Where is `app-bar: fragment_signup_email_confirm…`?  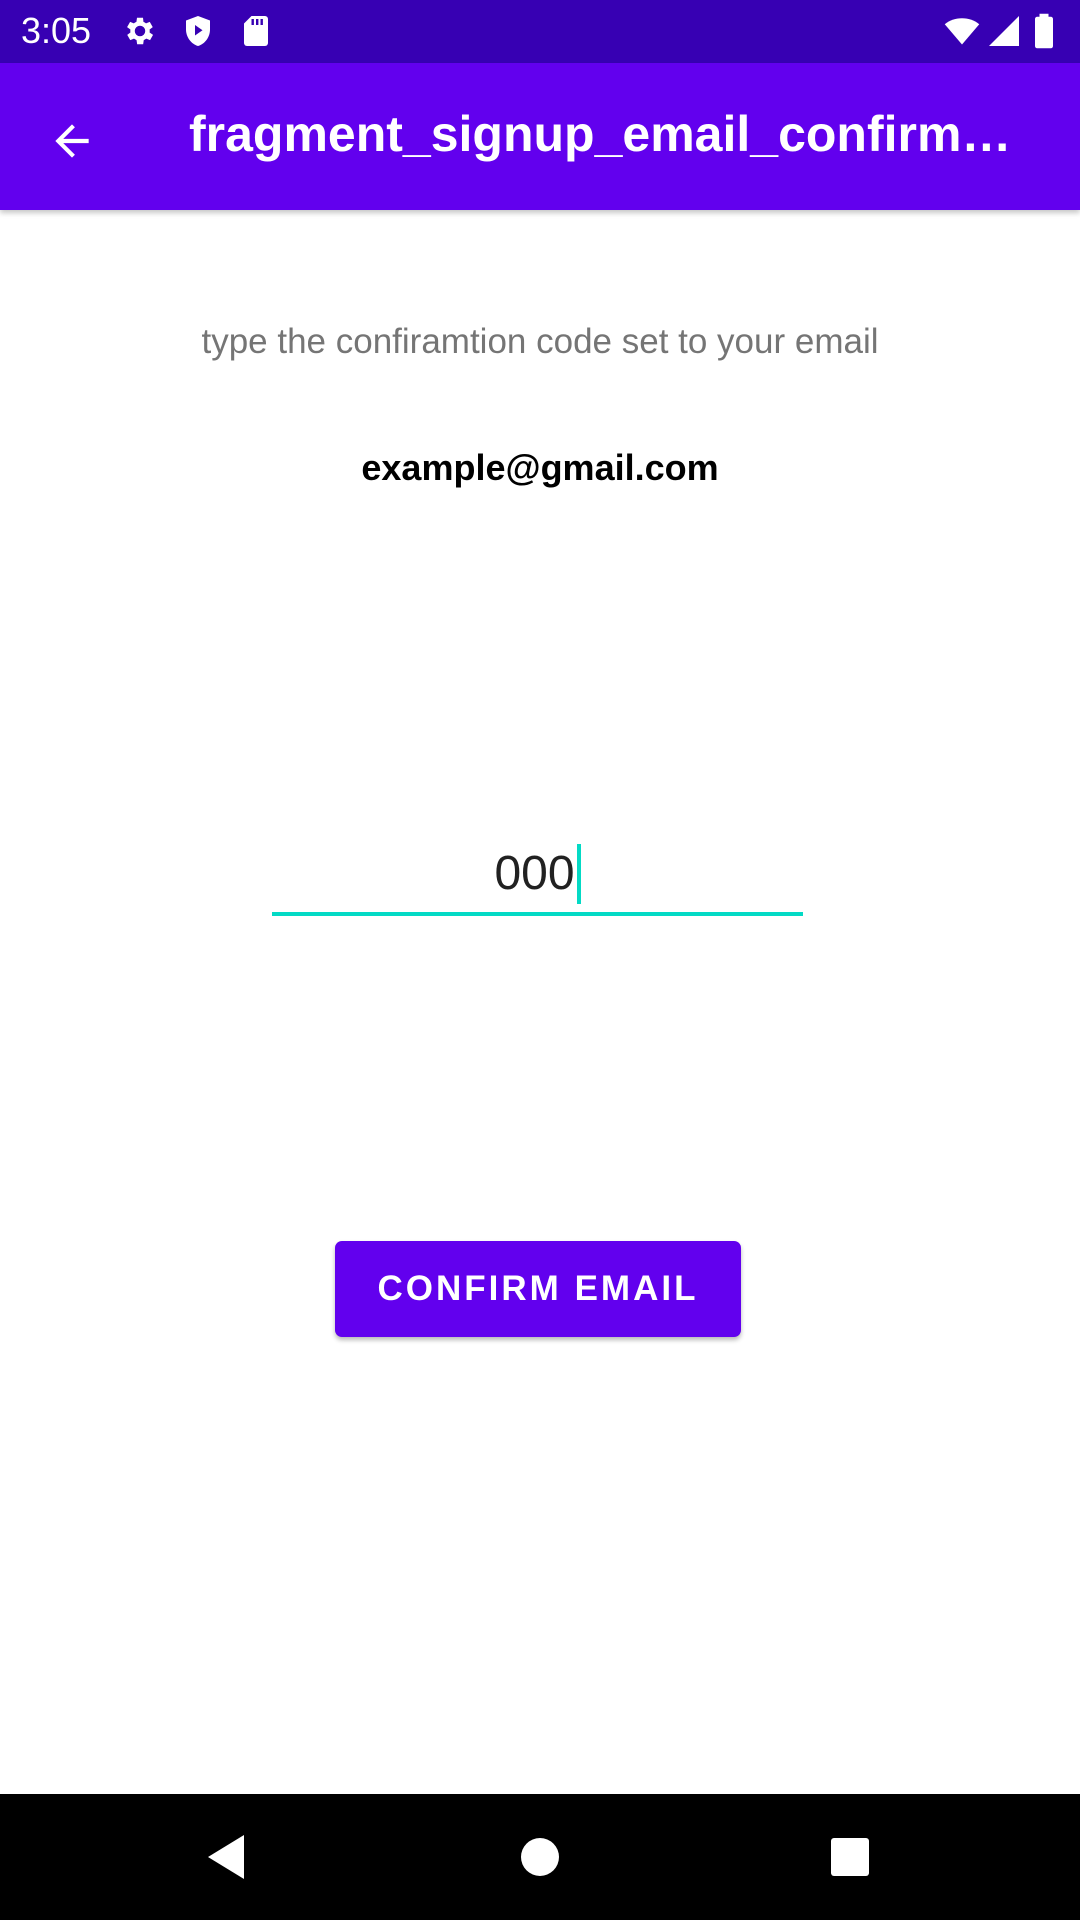 app-bar: fragment_signup_email_confirm… is located at coordinates (540, 136).